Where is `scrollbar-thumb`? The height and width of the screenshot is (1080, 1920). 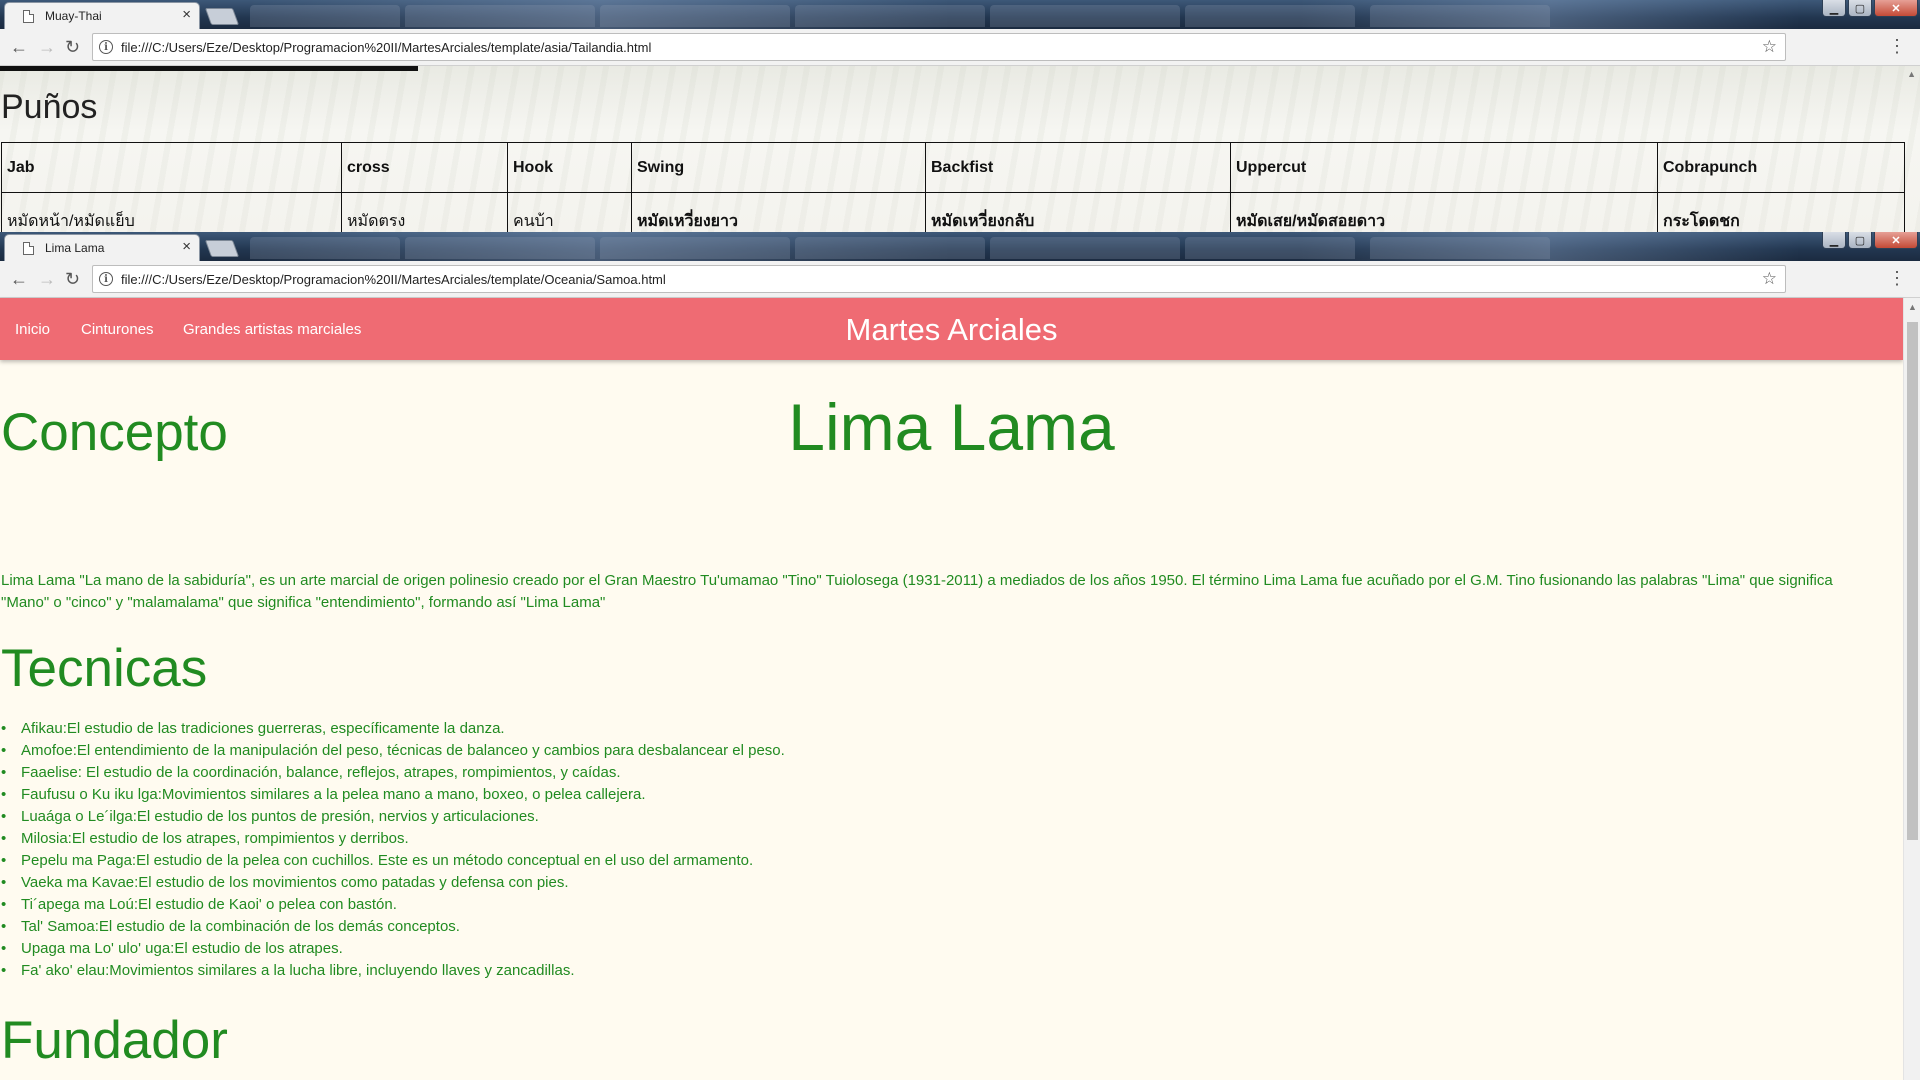 scrollbar-thumb is located at coordinates (1912, 581).